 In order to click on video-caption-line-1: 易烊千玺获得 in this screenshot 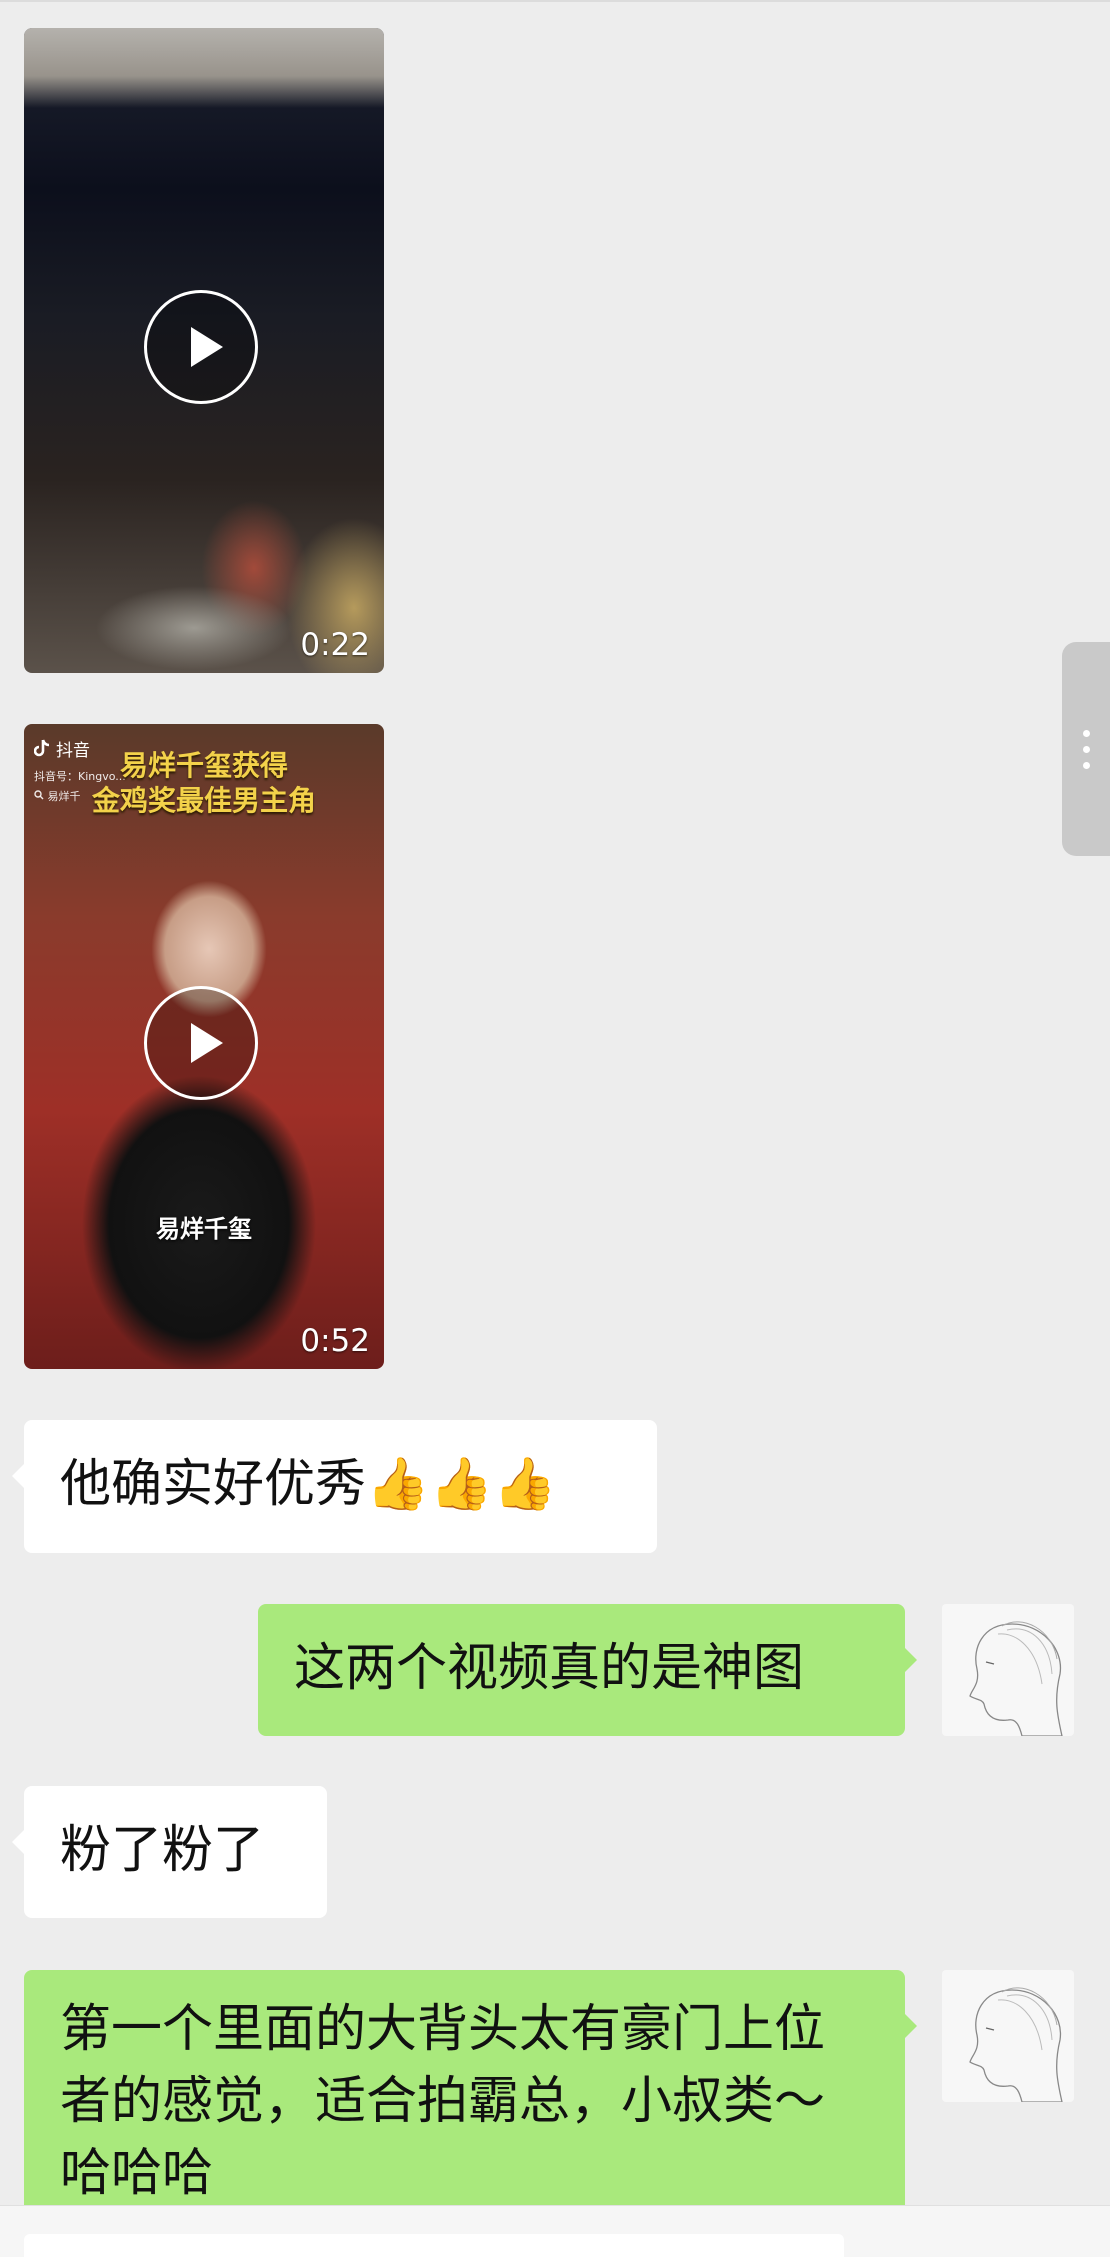, I will do `click(203, 765)`.